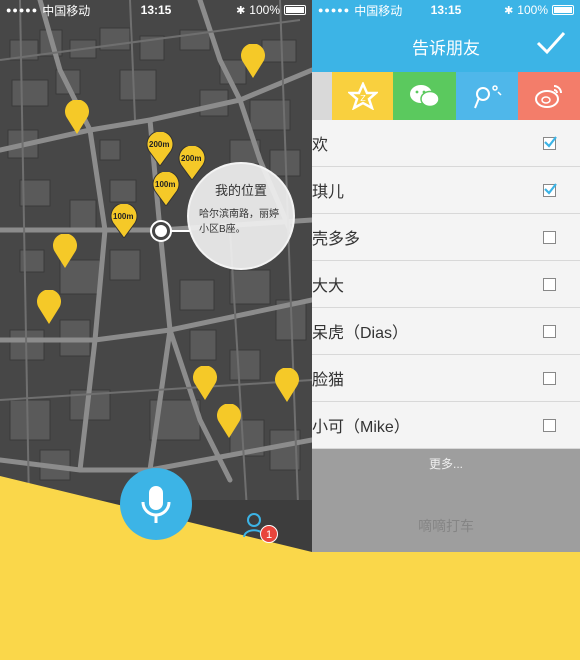  Describe the element at coordinates (446, 143) in the screenshot. I see `friend-row: 欢` at that location.